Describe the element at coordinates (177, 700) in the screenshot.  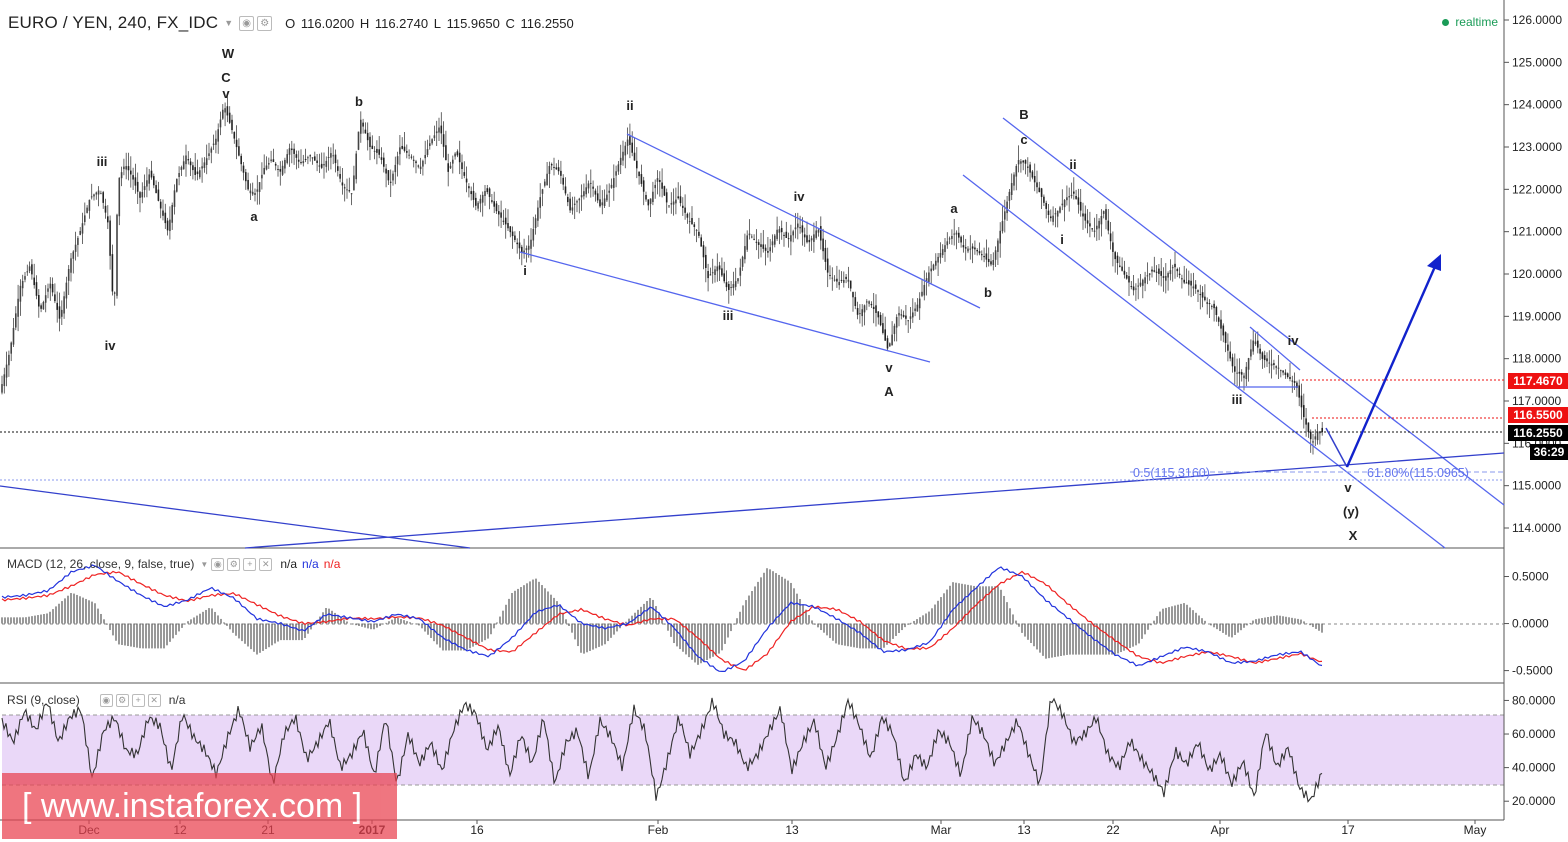
I see `rsi-value: n/a` at that location.